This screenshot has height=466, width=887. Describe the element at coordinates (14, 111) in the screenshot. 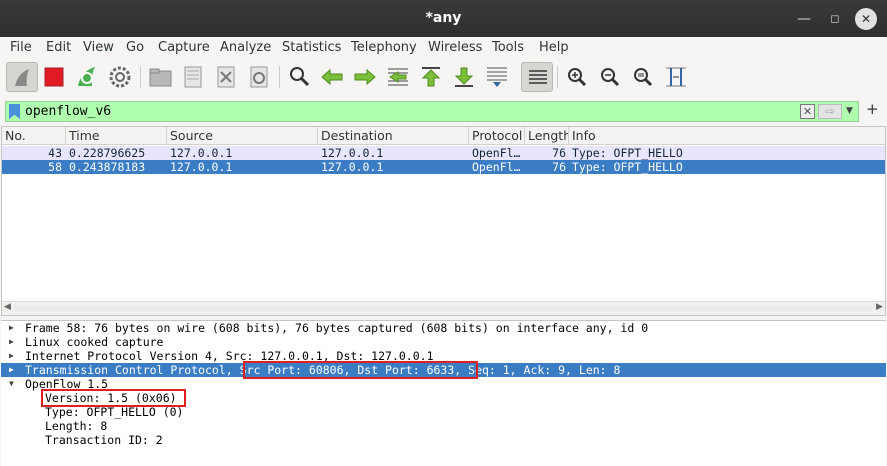

I see `bookmark-icon` at that location.